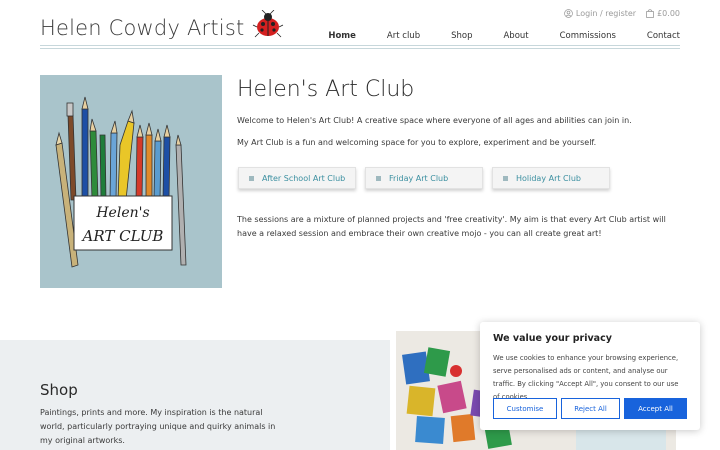 Image resolution: width=720 pixels, height=450 pixels. I want to click on account-bar: Login / register £0.00, so click(622, 13).